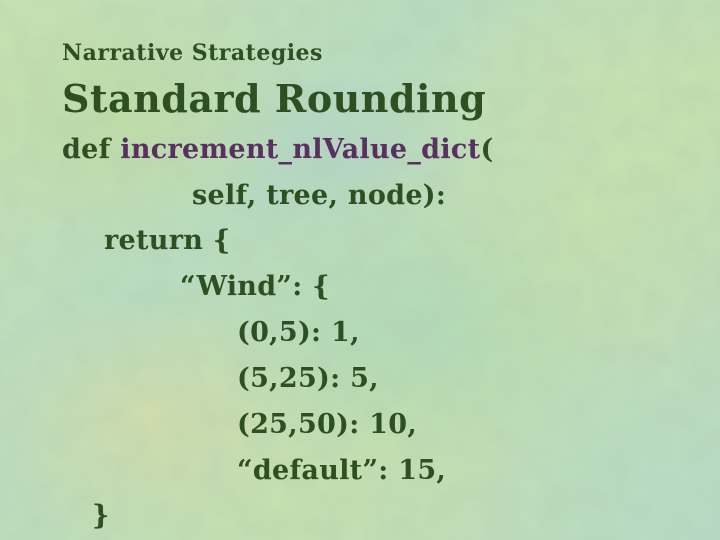  I want to click on code-line-range-0-5: (0,5): 1,, so click(298, 332).